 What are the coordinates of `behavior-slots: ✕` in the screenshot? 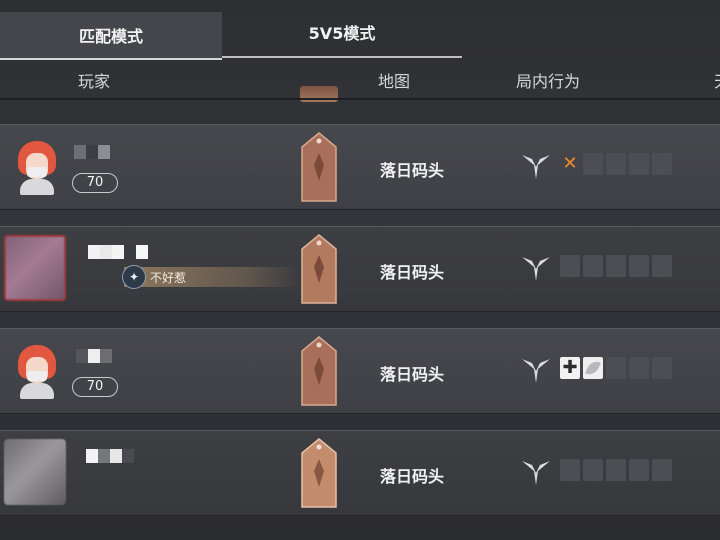 It's located at (617, 164).